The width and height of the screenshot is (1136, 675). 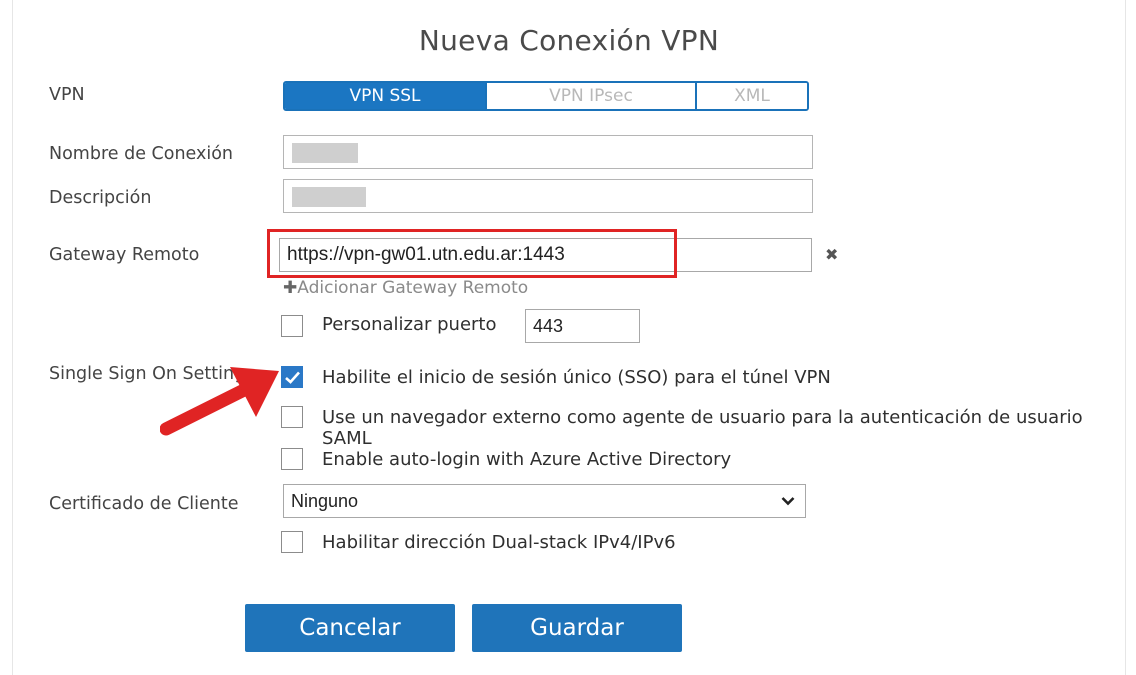 I want to click on client-cert-label: Certificado de Cliente, so click(x=144, y=504).